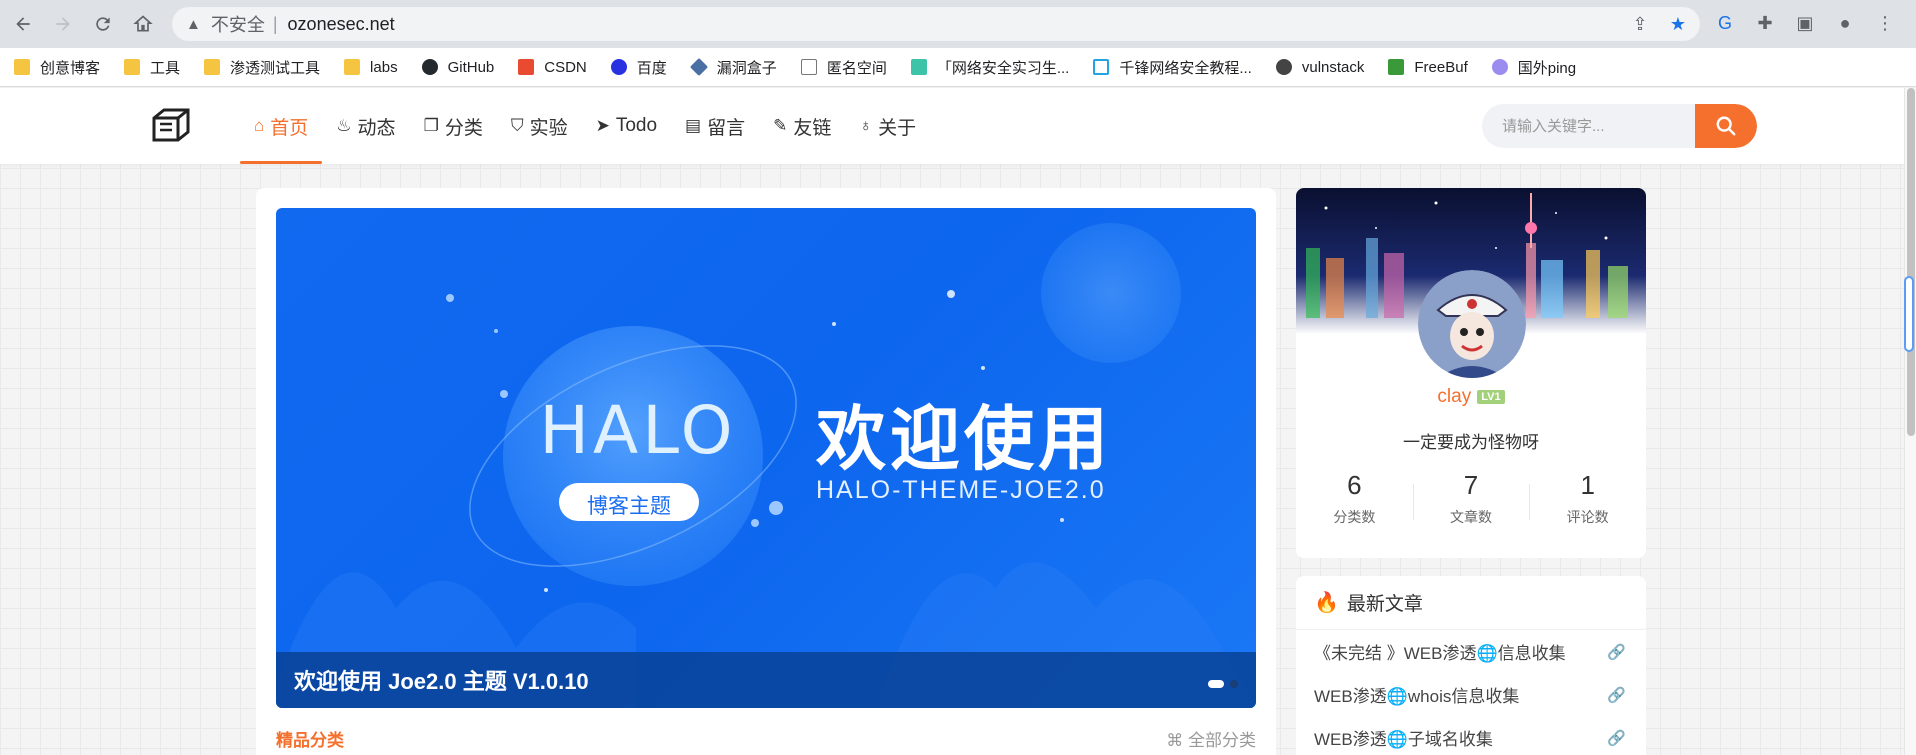 The image size is (1916, 755). What do you see at coordinates (1471, 651) in the screenshot?
I see `list-item: 《未完结 》WEB渗透🌐信息收集 🔗` at bounding box center [1471, 651].